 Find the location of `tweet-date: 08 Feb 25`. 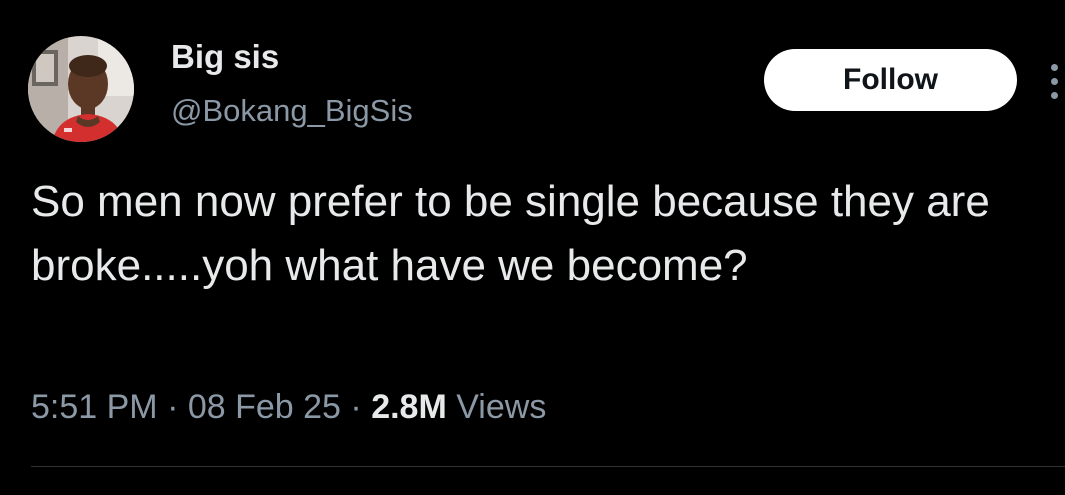

tweet-date: 08 Feb 25 is located at coordinates (264, 407).